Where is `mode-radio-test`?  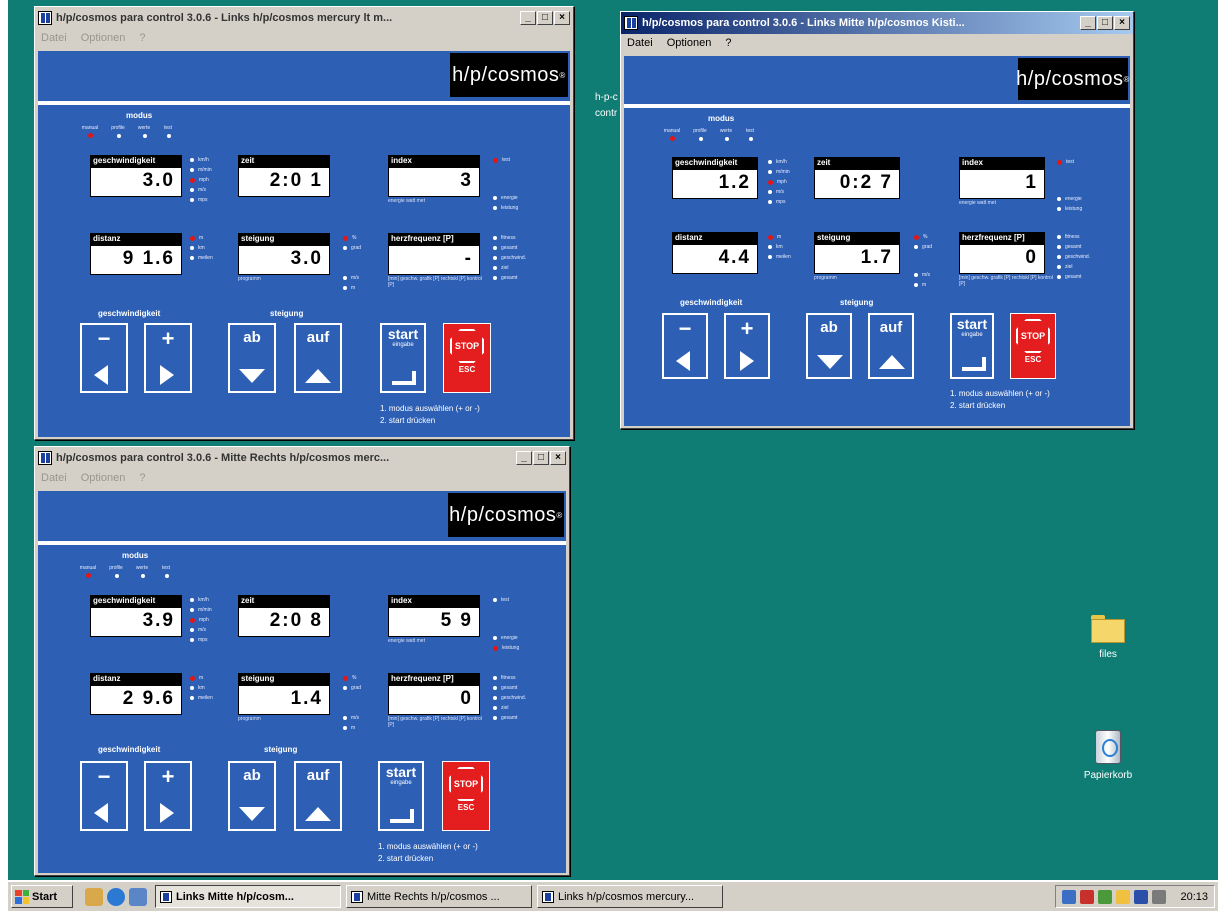 mode-radio-test is located at coordinates (169, 136).